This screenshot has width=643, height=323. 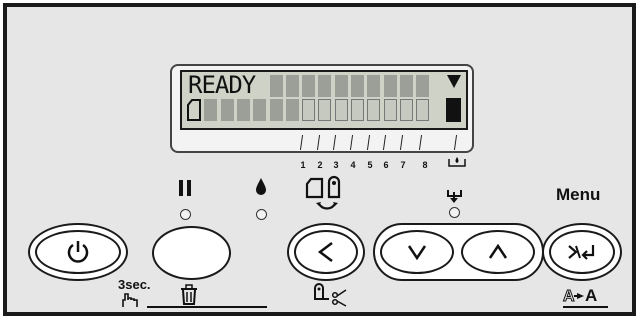 I want to click on tick-label-1: 1, so click(x=303, y=165).